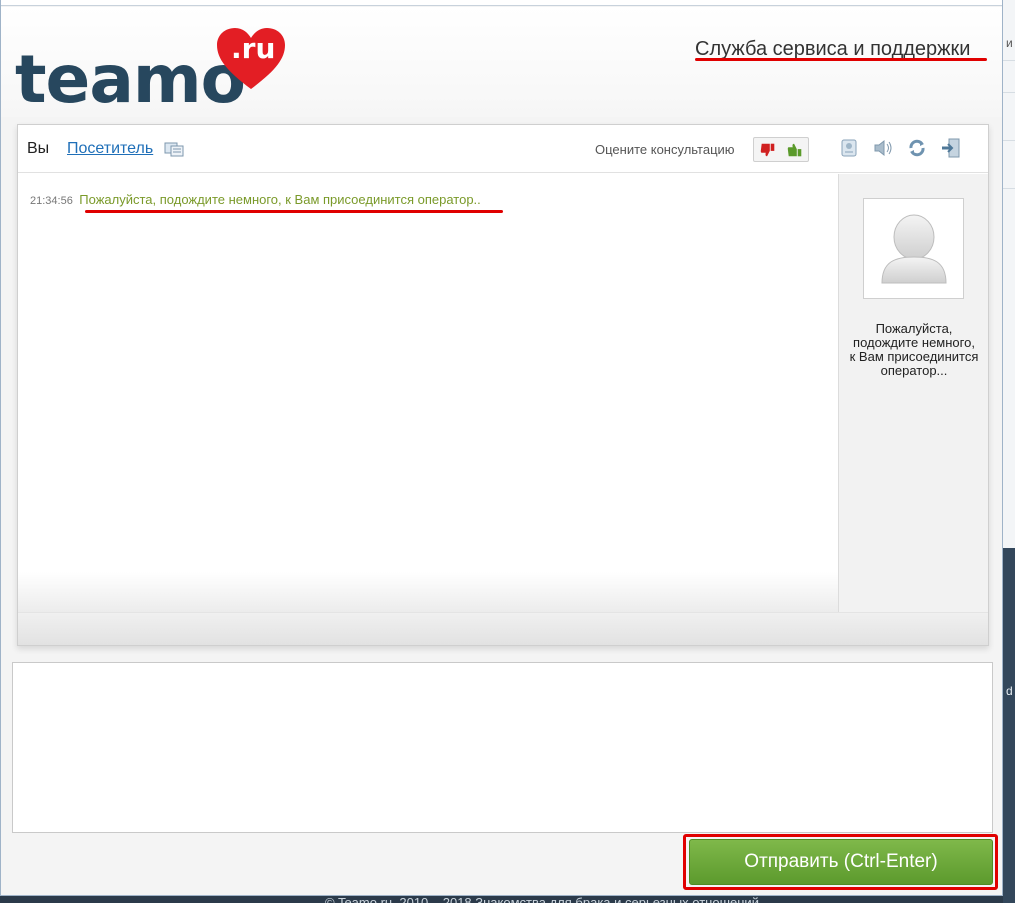 This screenshot has width=1015, height=903. What do you see at coordinates (51, 201) in the screenshot?
I see `message-time: 21:34:56` at bounding box center [51, 201].